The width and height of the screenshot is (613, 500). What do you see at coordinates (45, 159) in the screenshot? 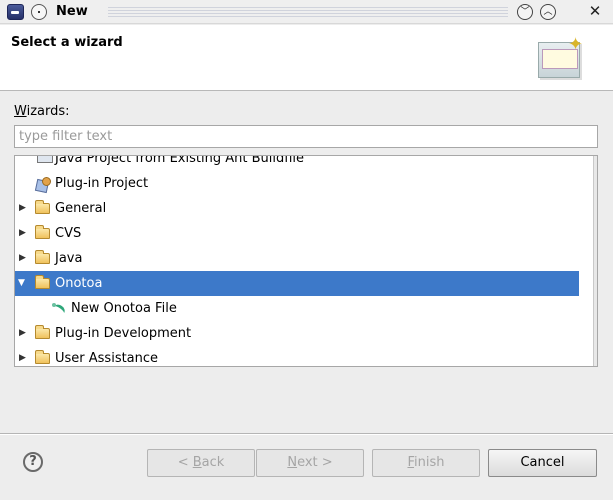
I see `java-project-icon` at bounding box center [45, 159].